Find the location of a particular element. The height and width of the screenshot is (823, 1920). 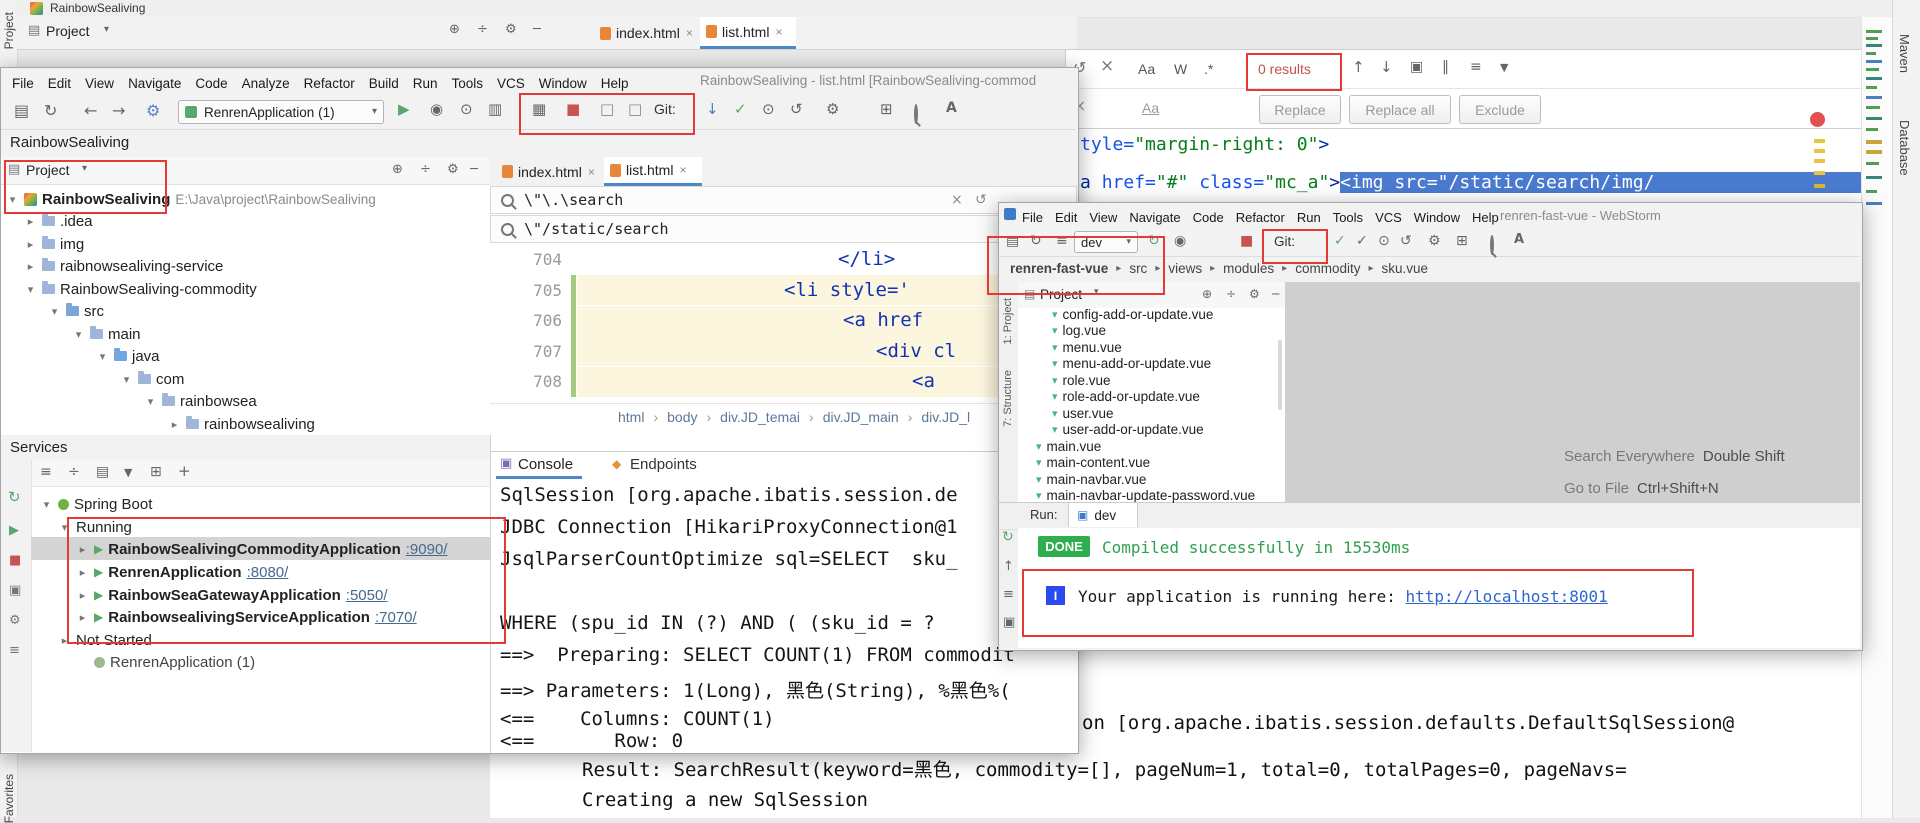

options-menu-icon: ≡ is located at coordinates (1008, 594).